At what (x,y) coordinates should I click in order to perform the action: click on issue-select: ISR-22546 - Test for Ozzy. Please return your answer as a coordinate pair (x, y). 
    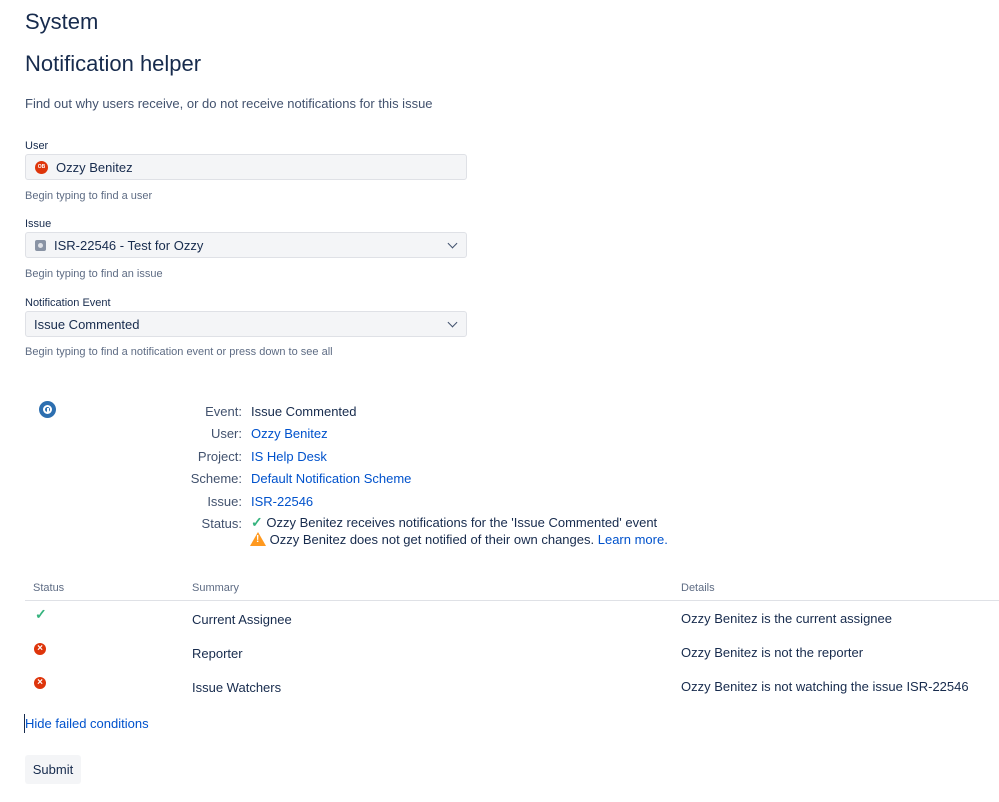
    Looking at the image, I should click on (246, 245).